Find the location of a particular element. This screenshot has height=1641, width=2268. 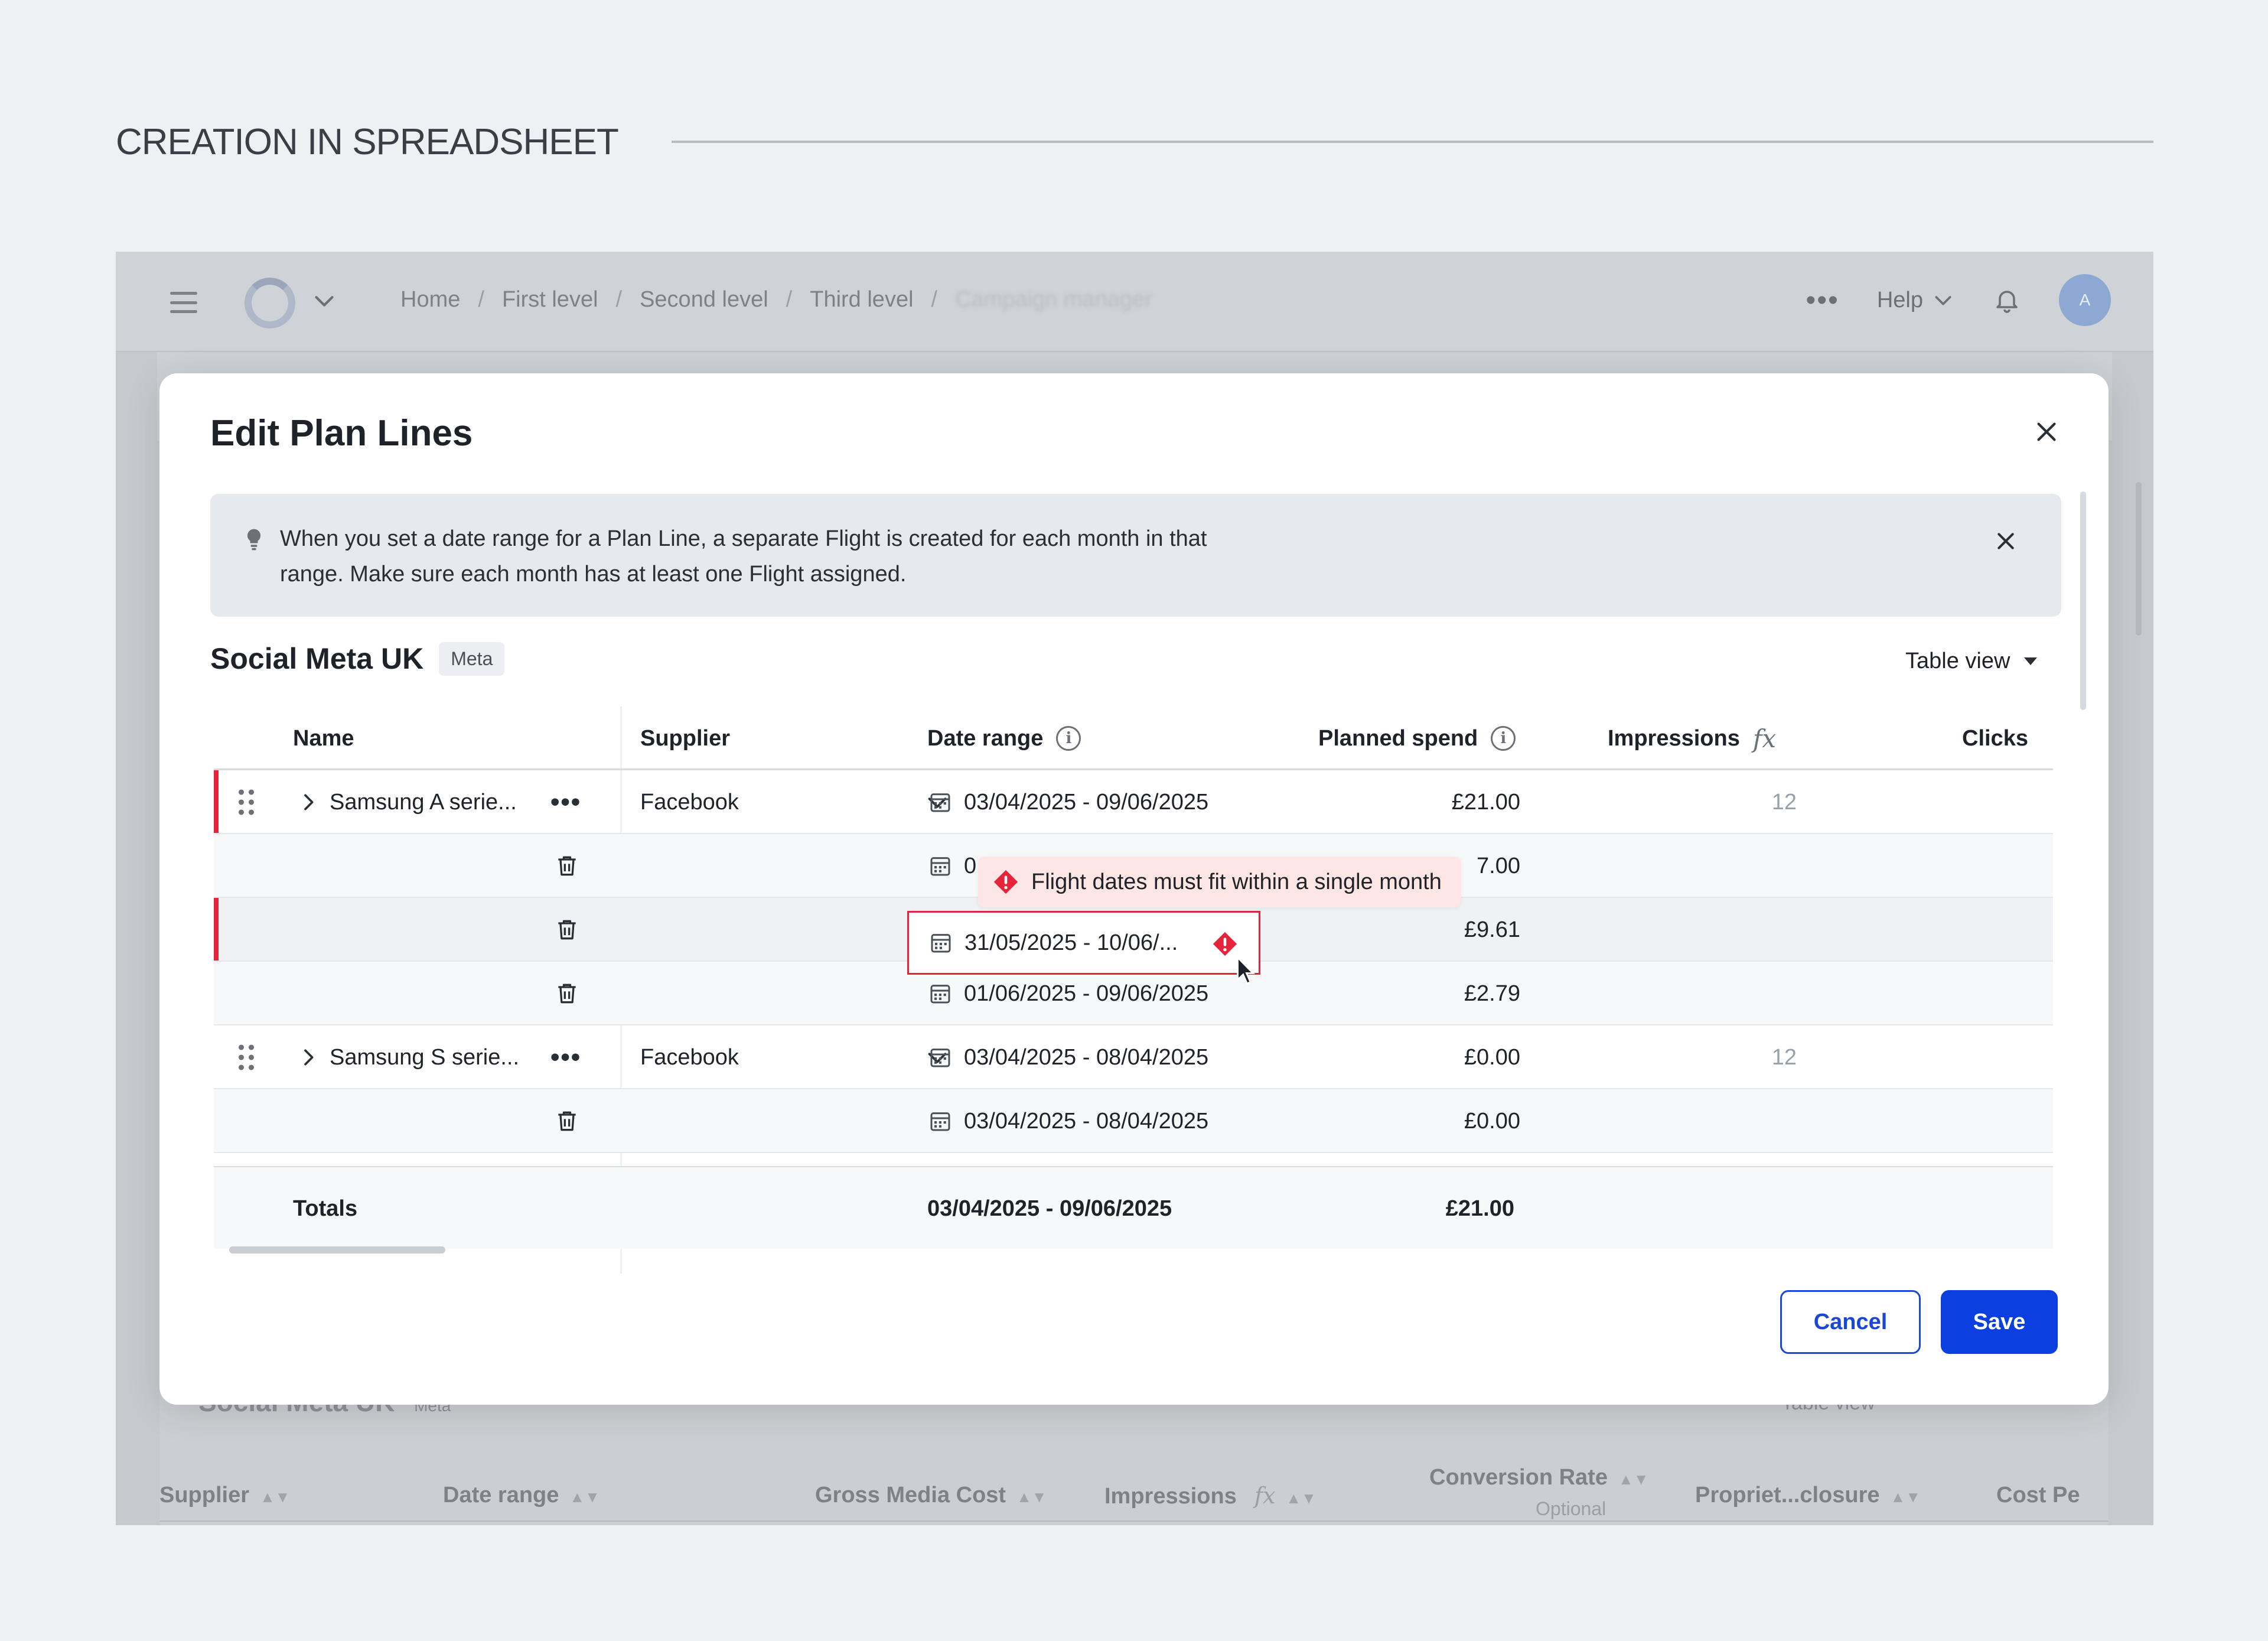

hamburger-icon is located at coordinates (183, 302).